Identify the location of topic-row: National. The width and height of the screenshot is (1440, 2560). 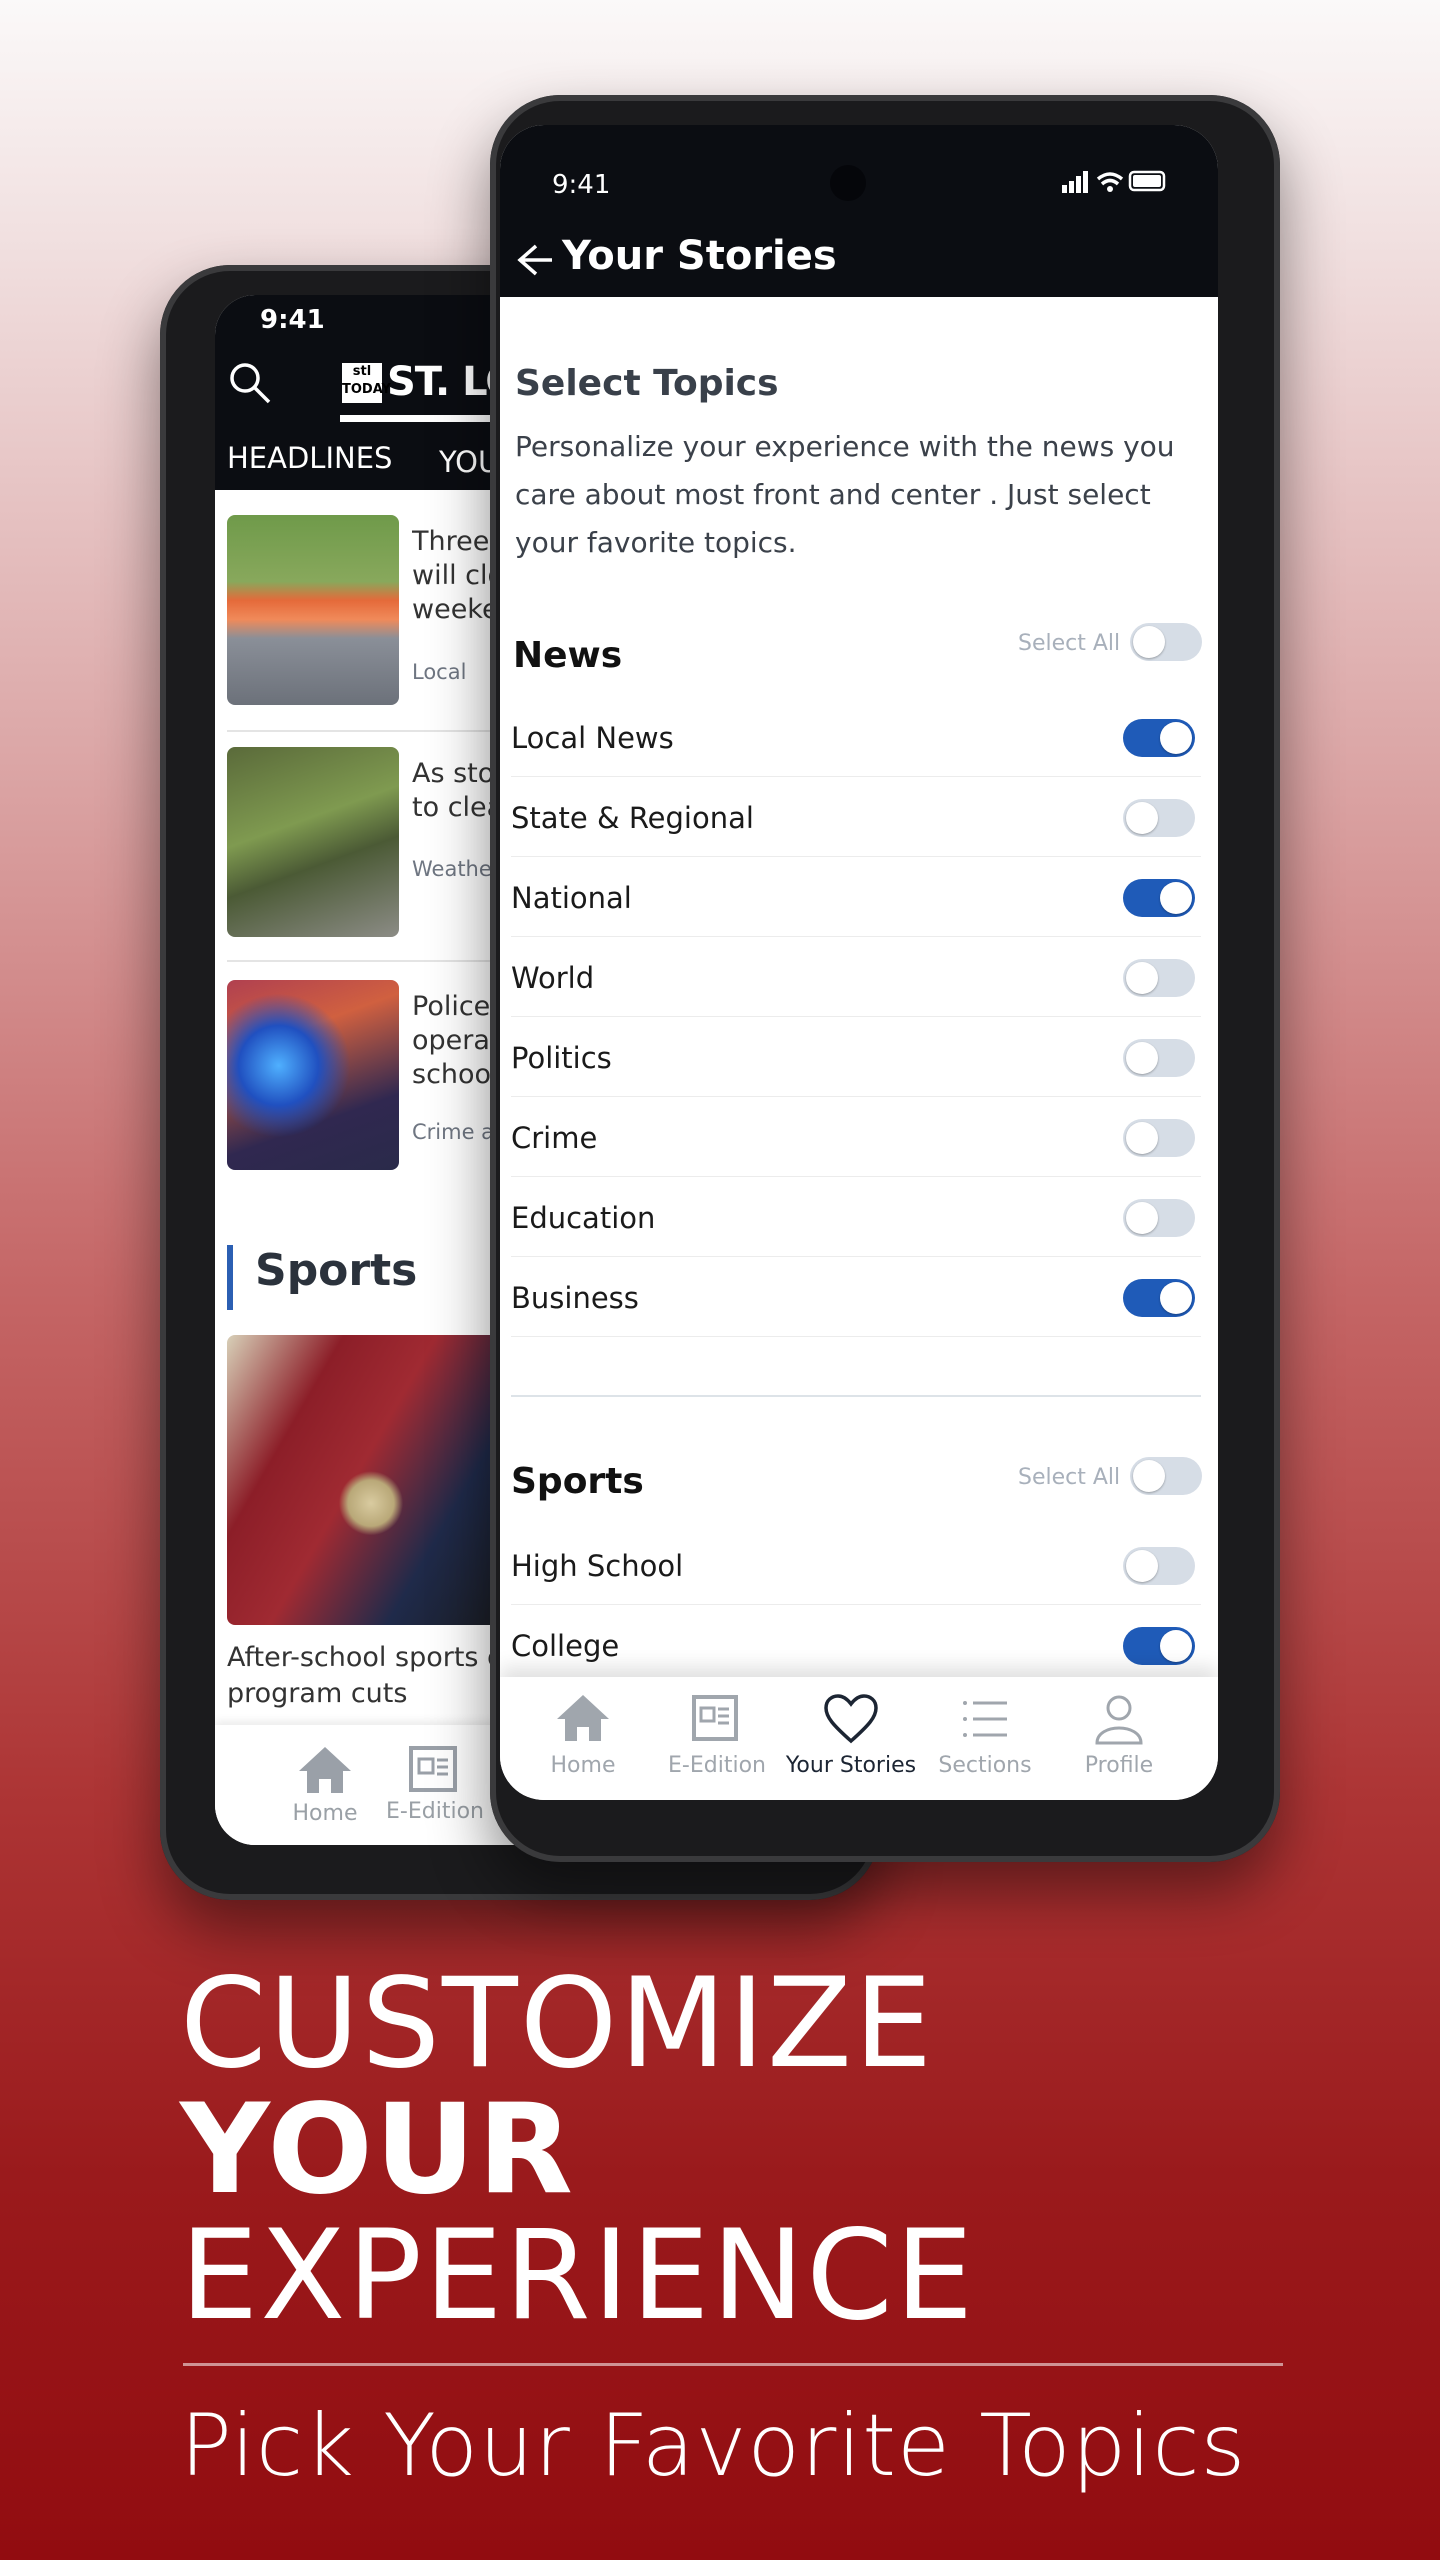
(856, 897).